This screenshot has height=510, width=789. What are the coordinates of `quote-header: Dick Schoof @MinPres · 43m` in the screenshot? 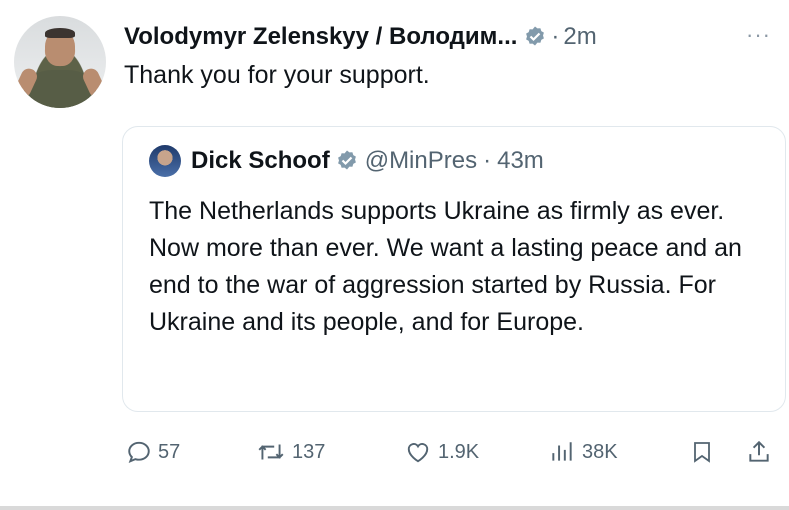 It's located at (346, 161).